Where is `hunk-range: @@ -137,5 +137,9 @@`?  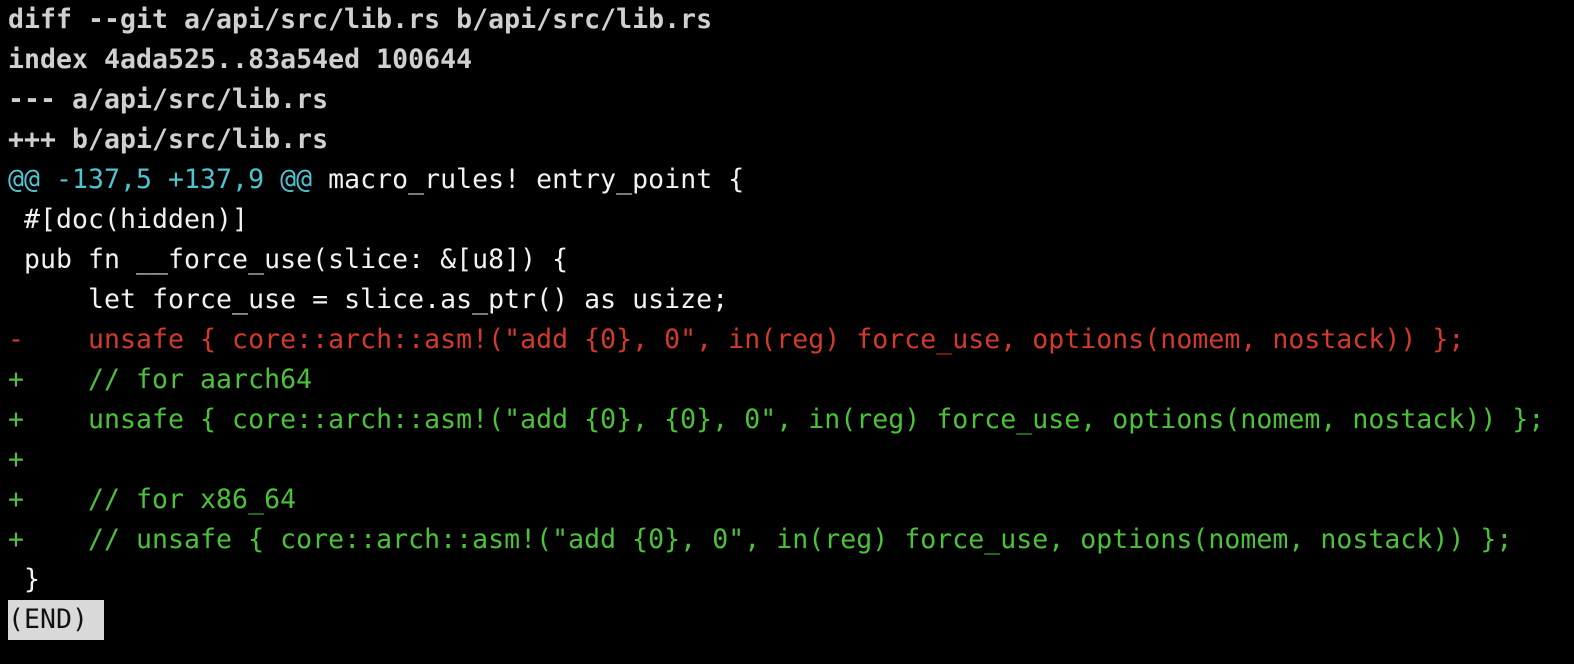 hunk-range: @@ -137,5 +137,9 @@ is located at coordinates (160, 179).